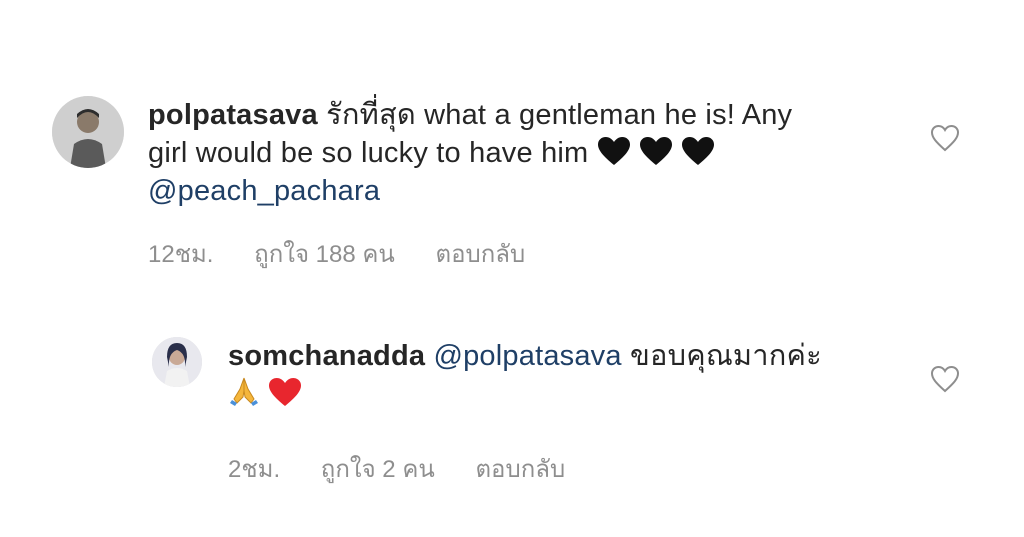 Image resolution: width=1024 pixels, height=537 pixels. I want to click on likes-count: ถูกใจ 2 คน, so click(378, 469).